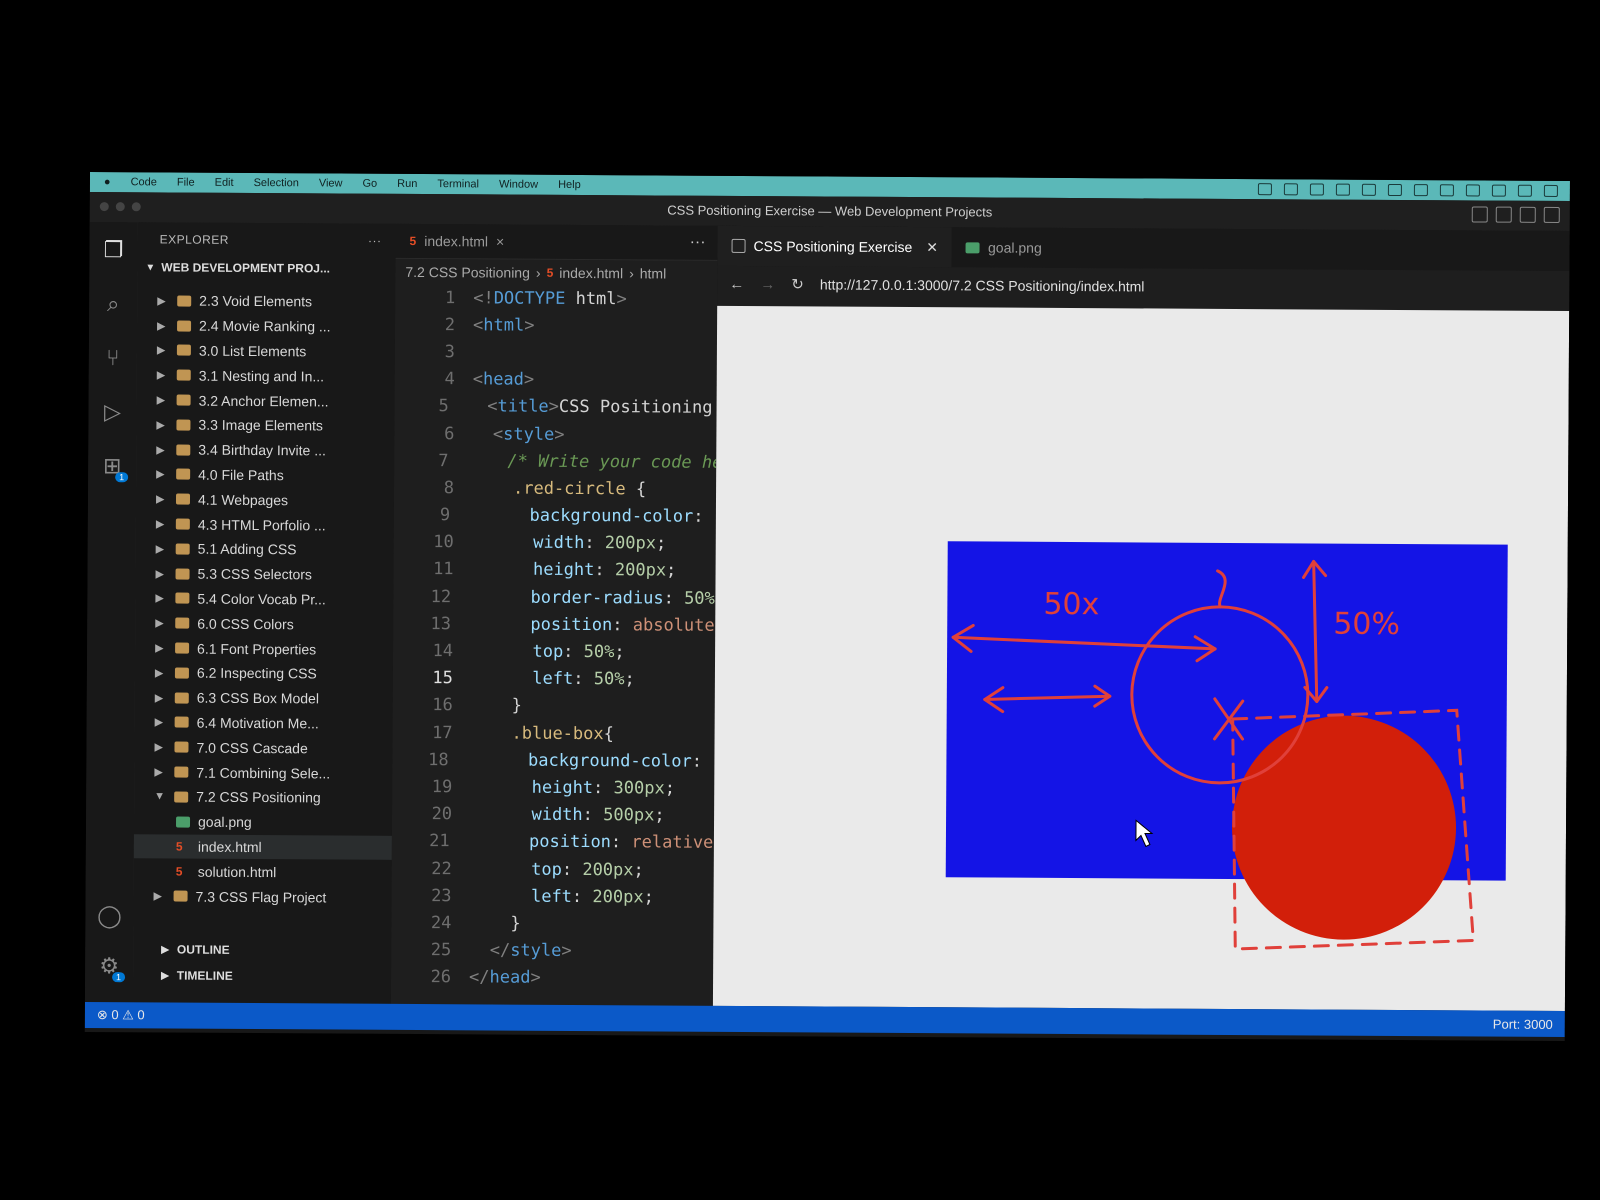 This screenshot has width=1600, height=1200. Describe the element at coordinates (1523, 1023) in the screenshot. I see `port-indicator: Port: 3000` at that location.